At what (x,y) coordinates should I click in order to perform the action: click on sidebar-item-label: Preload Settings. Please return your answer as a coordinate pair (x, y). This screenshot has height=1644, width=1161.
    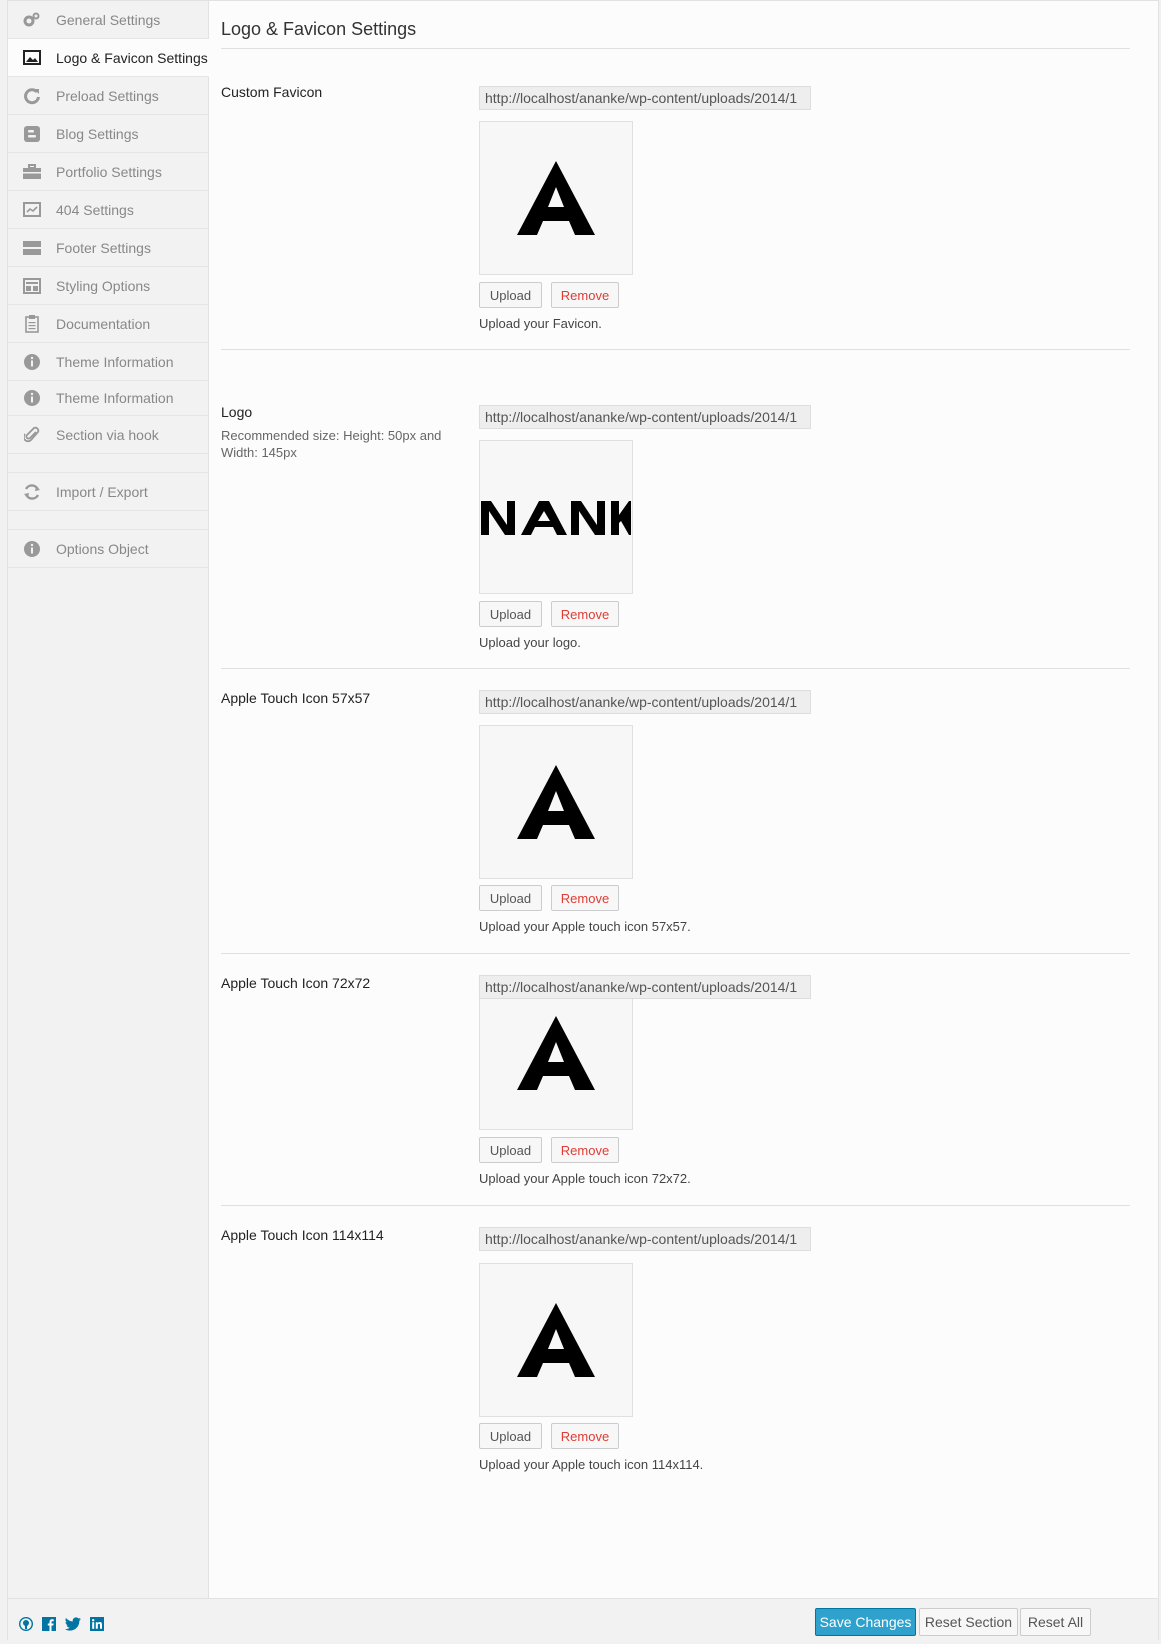
    Looking at the image, I should click on (107, 95).